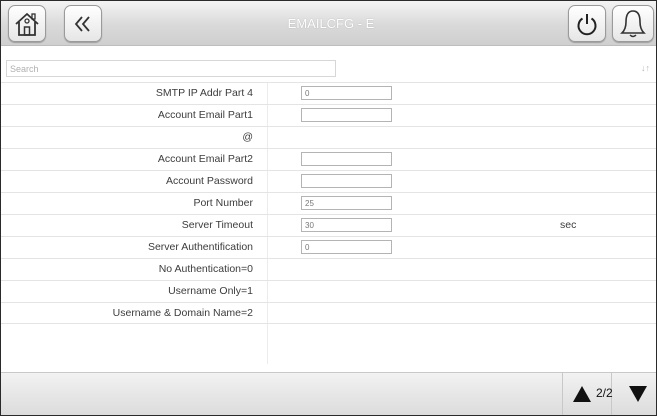  What do you see at coordinates (645, 68) in the screenshot?
I see `sort-icon: ↓↑` at bounding box center [645, 68].